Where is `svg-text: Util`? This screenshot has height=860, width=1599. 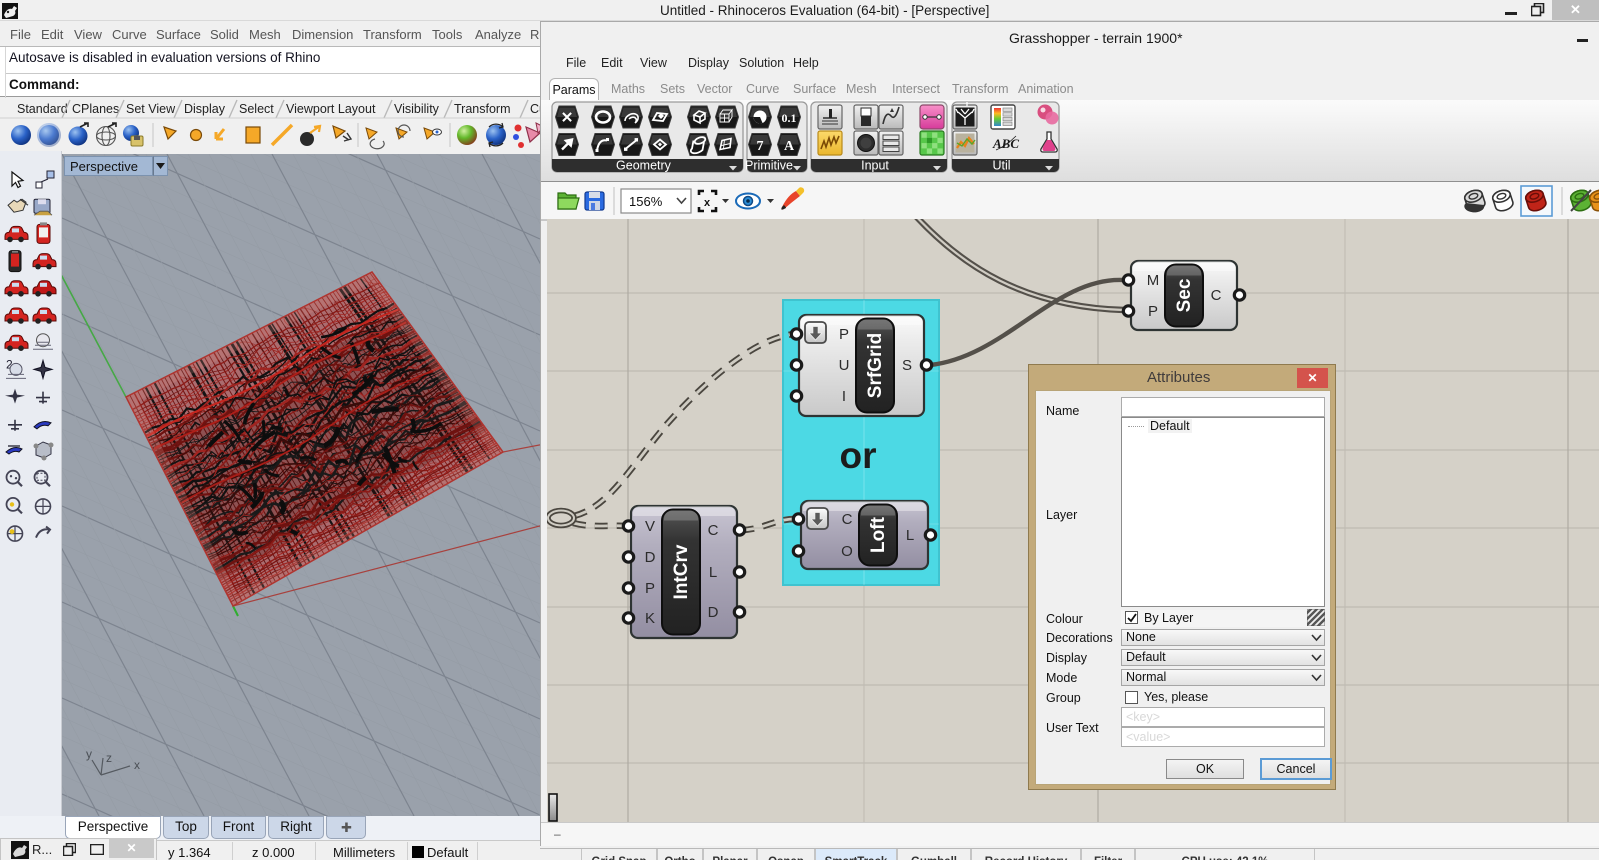 svg-text: Util is located at coordinates (1001, 166).